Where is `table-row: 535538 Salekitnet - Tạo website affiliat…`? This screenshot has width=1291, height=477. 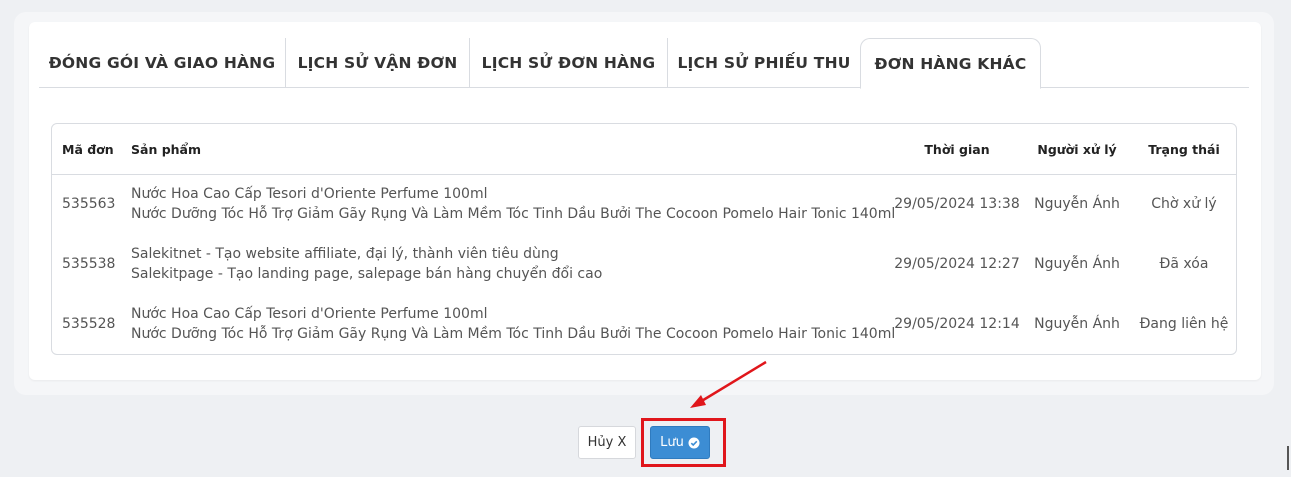 table-row: 535538 Salekitnet - Tạo website affiliat… is located at coordinates (644, 264).